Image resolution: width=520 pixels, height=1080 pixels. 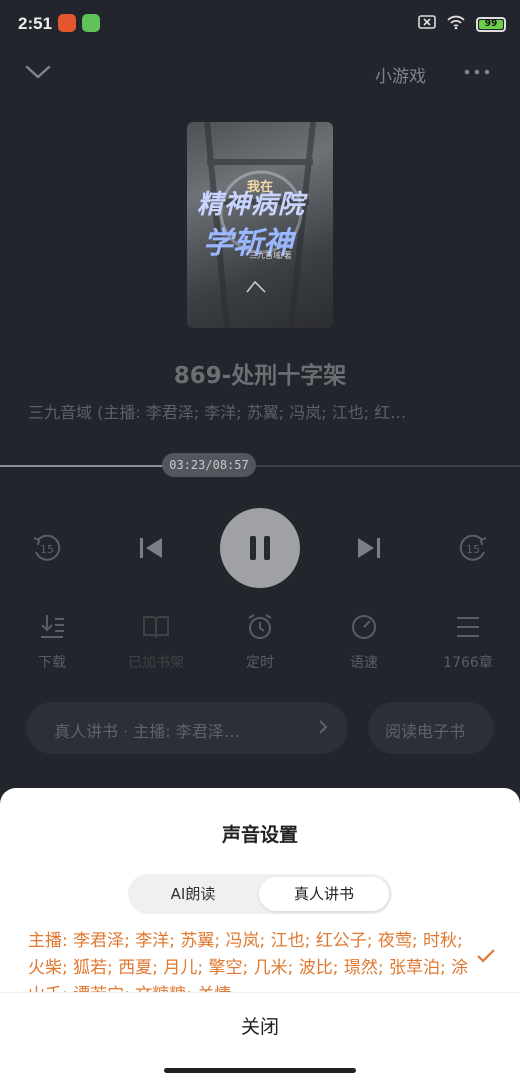 I want to click on battery-level: 99, so click(x=491, y=24).